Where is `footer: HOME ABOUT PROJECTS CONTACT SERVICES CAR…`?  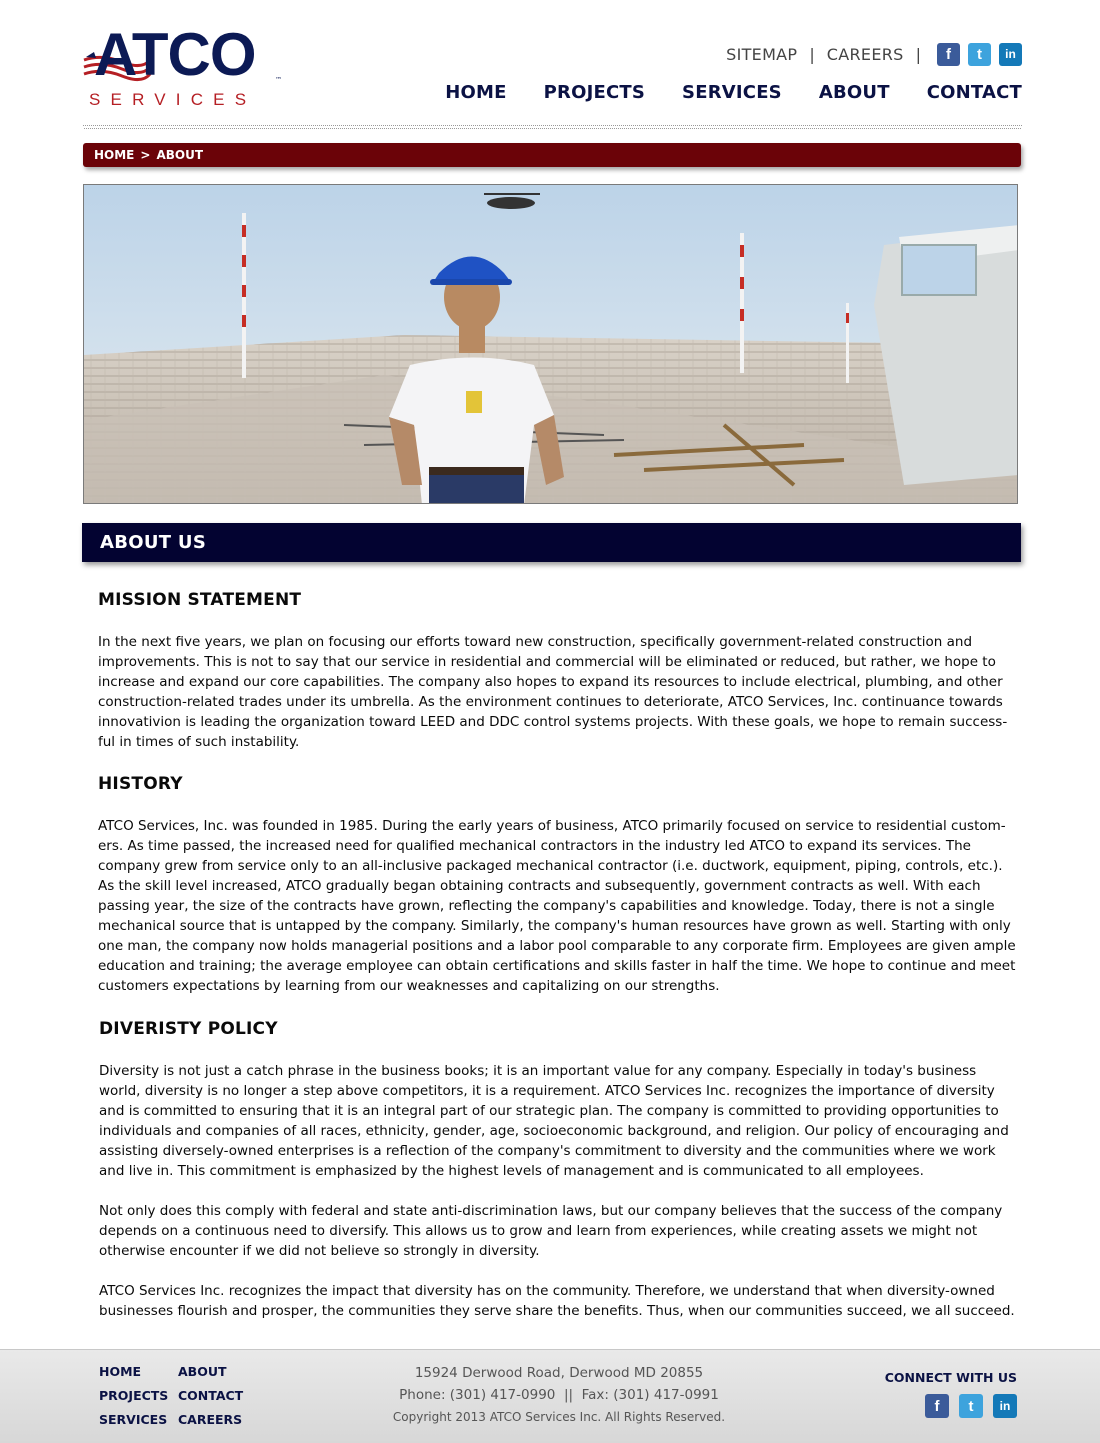 footer: HOME ABOUT PROJECTS CONTACT SERVICES CAR… is located at coordinates (550, 1396).